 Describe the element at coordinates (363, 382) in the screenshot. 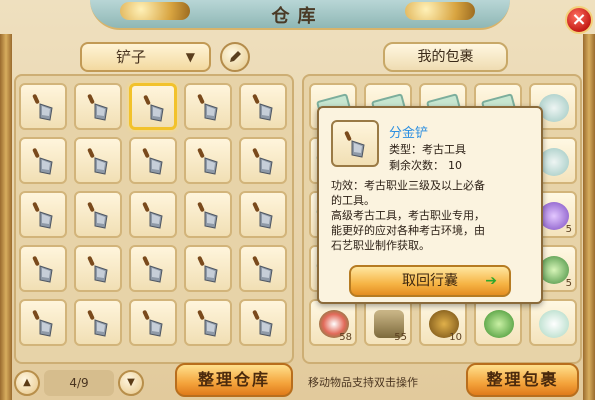

I see `hint-text: 移动物品支持双击操作` at that location.